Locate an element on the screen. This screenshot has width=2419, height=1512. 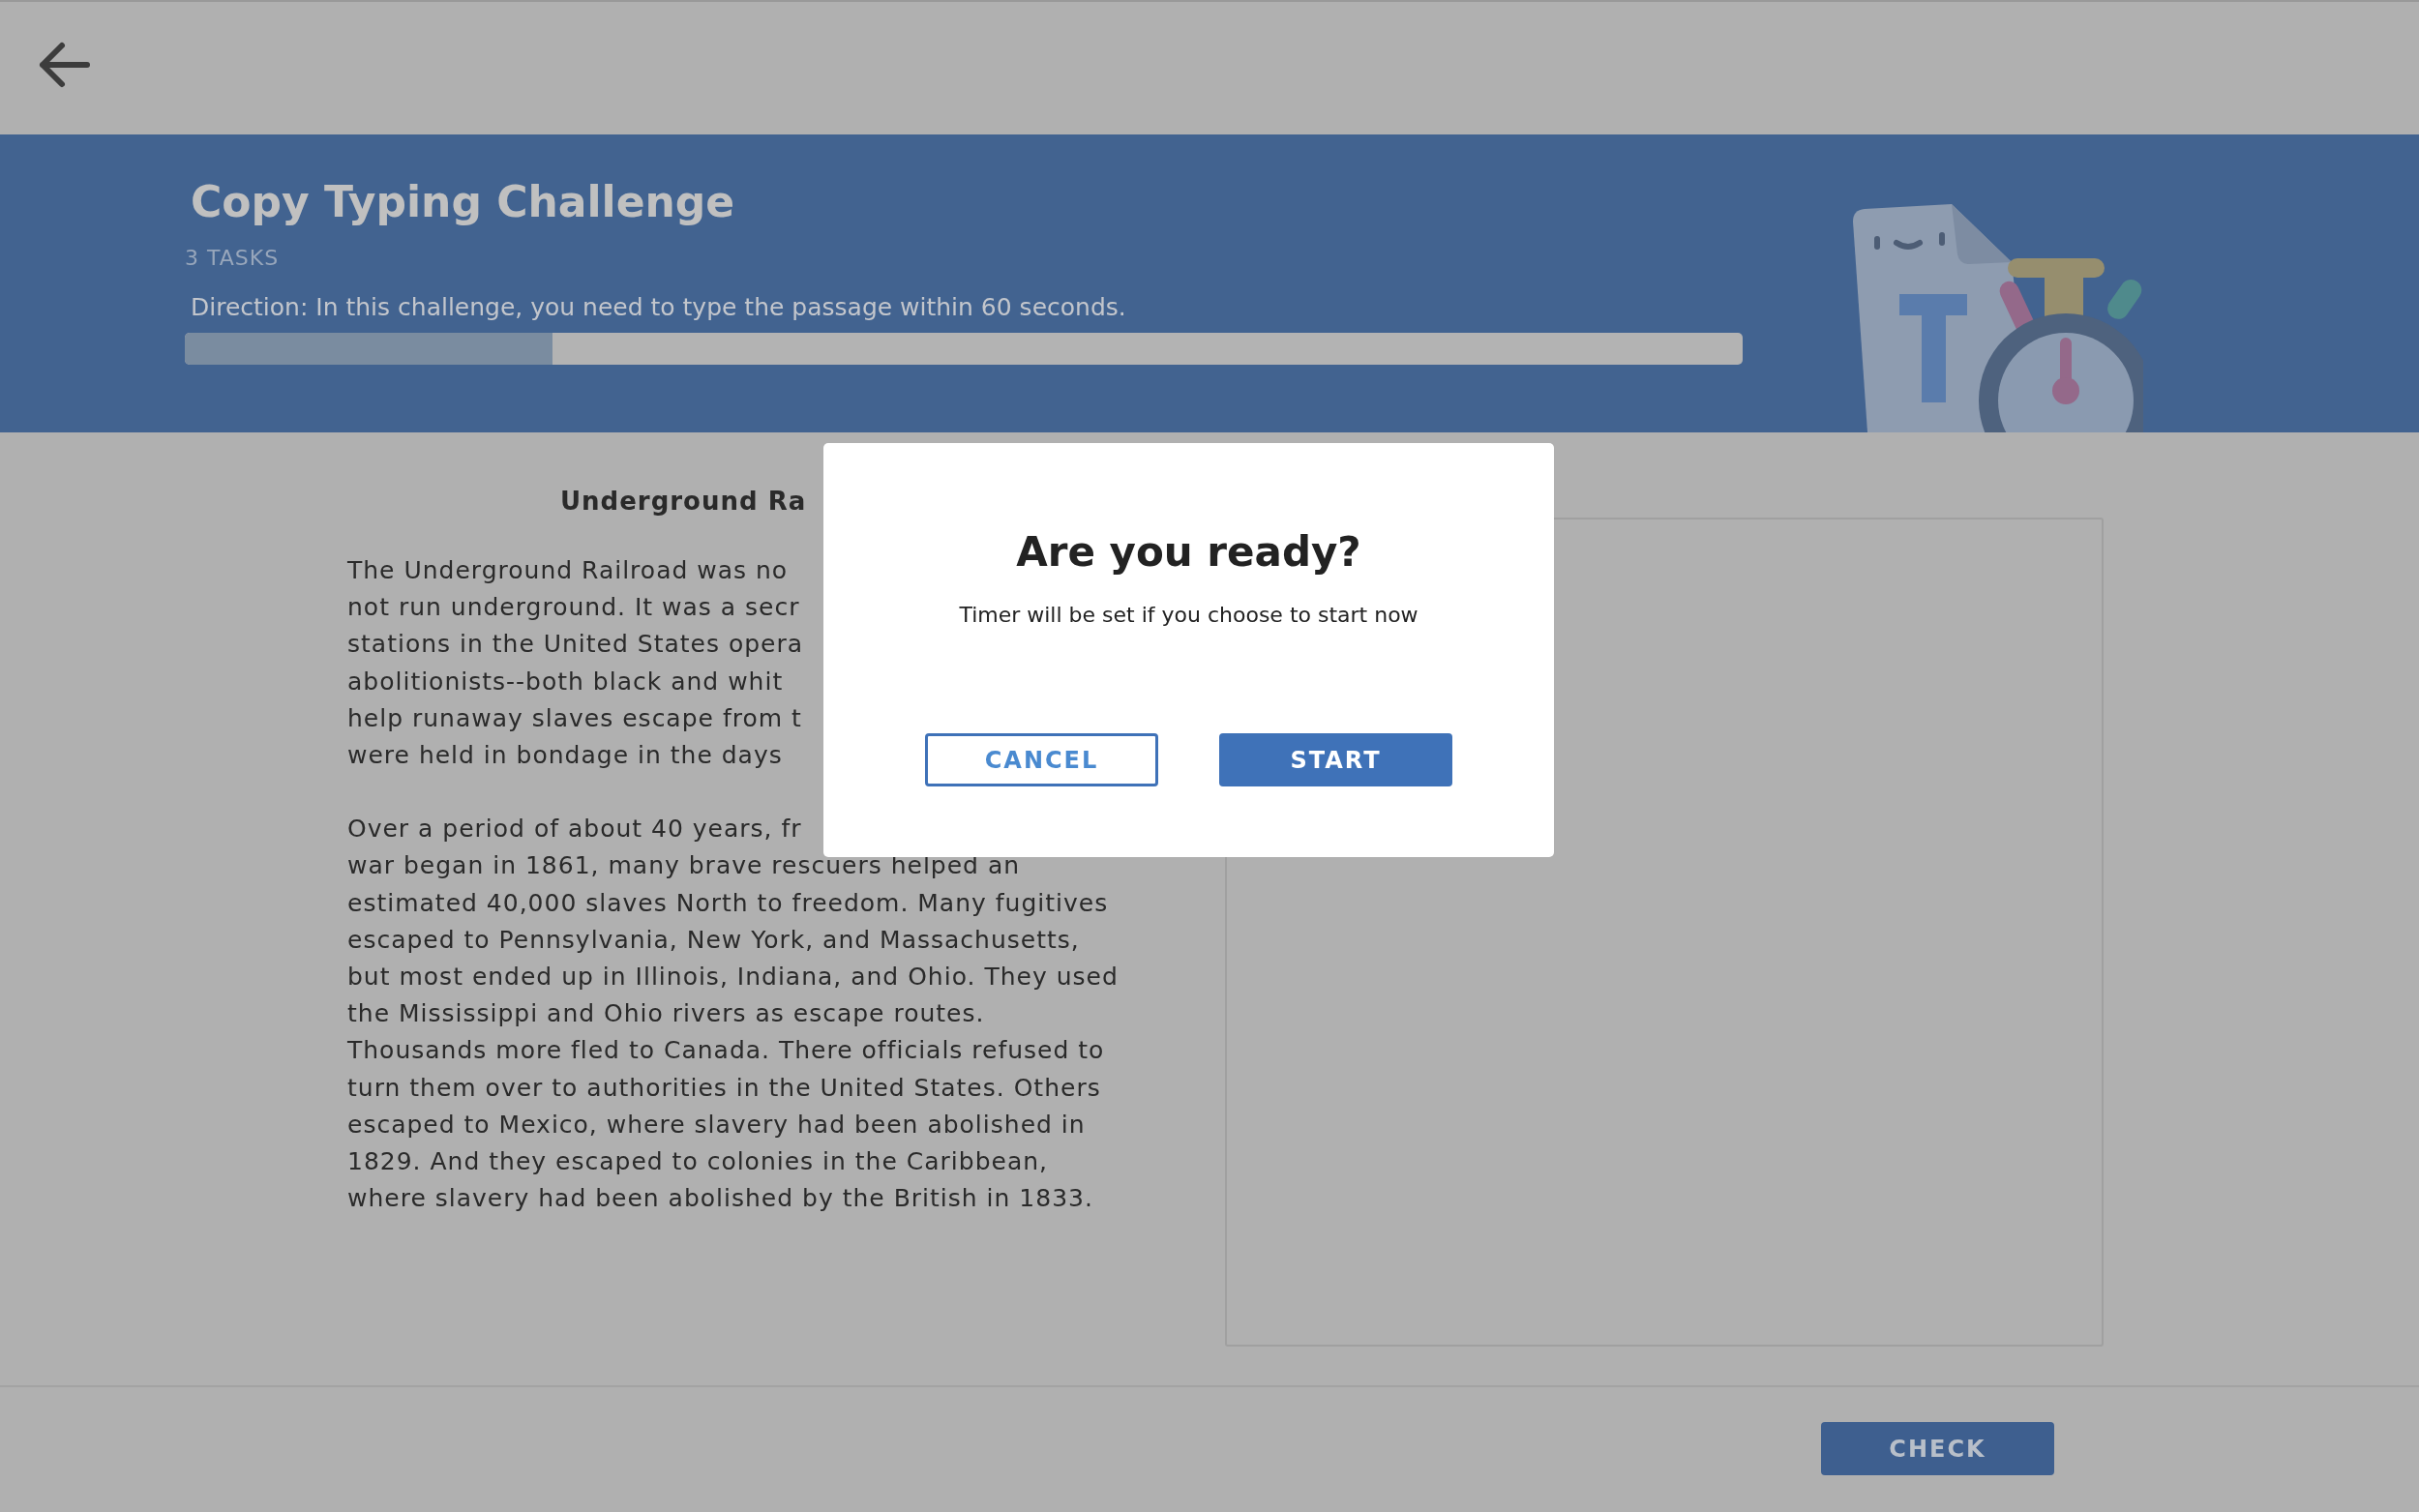
dialog-title: Are you ready? is located at coordinates (1188, 552).